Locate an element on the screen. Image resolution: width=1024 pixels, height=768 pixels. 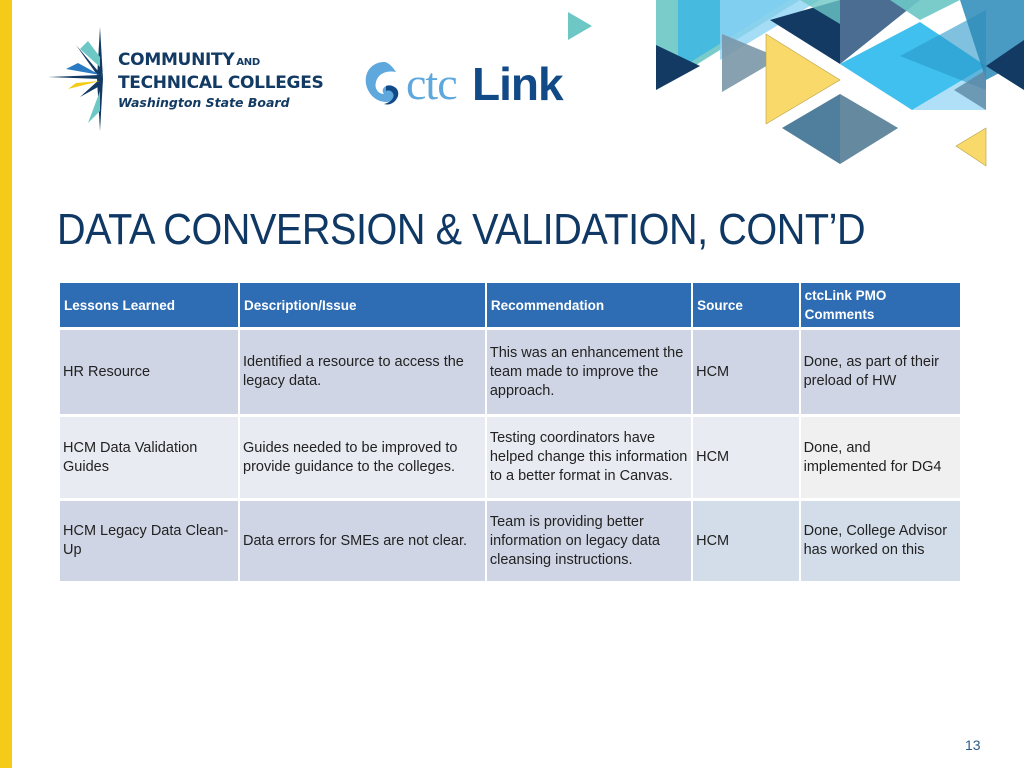
small-teal-triangle is located at coordinates (580, 26).